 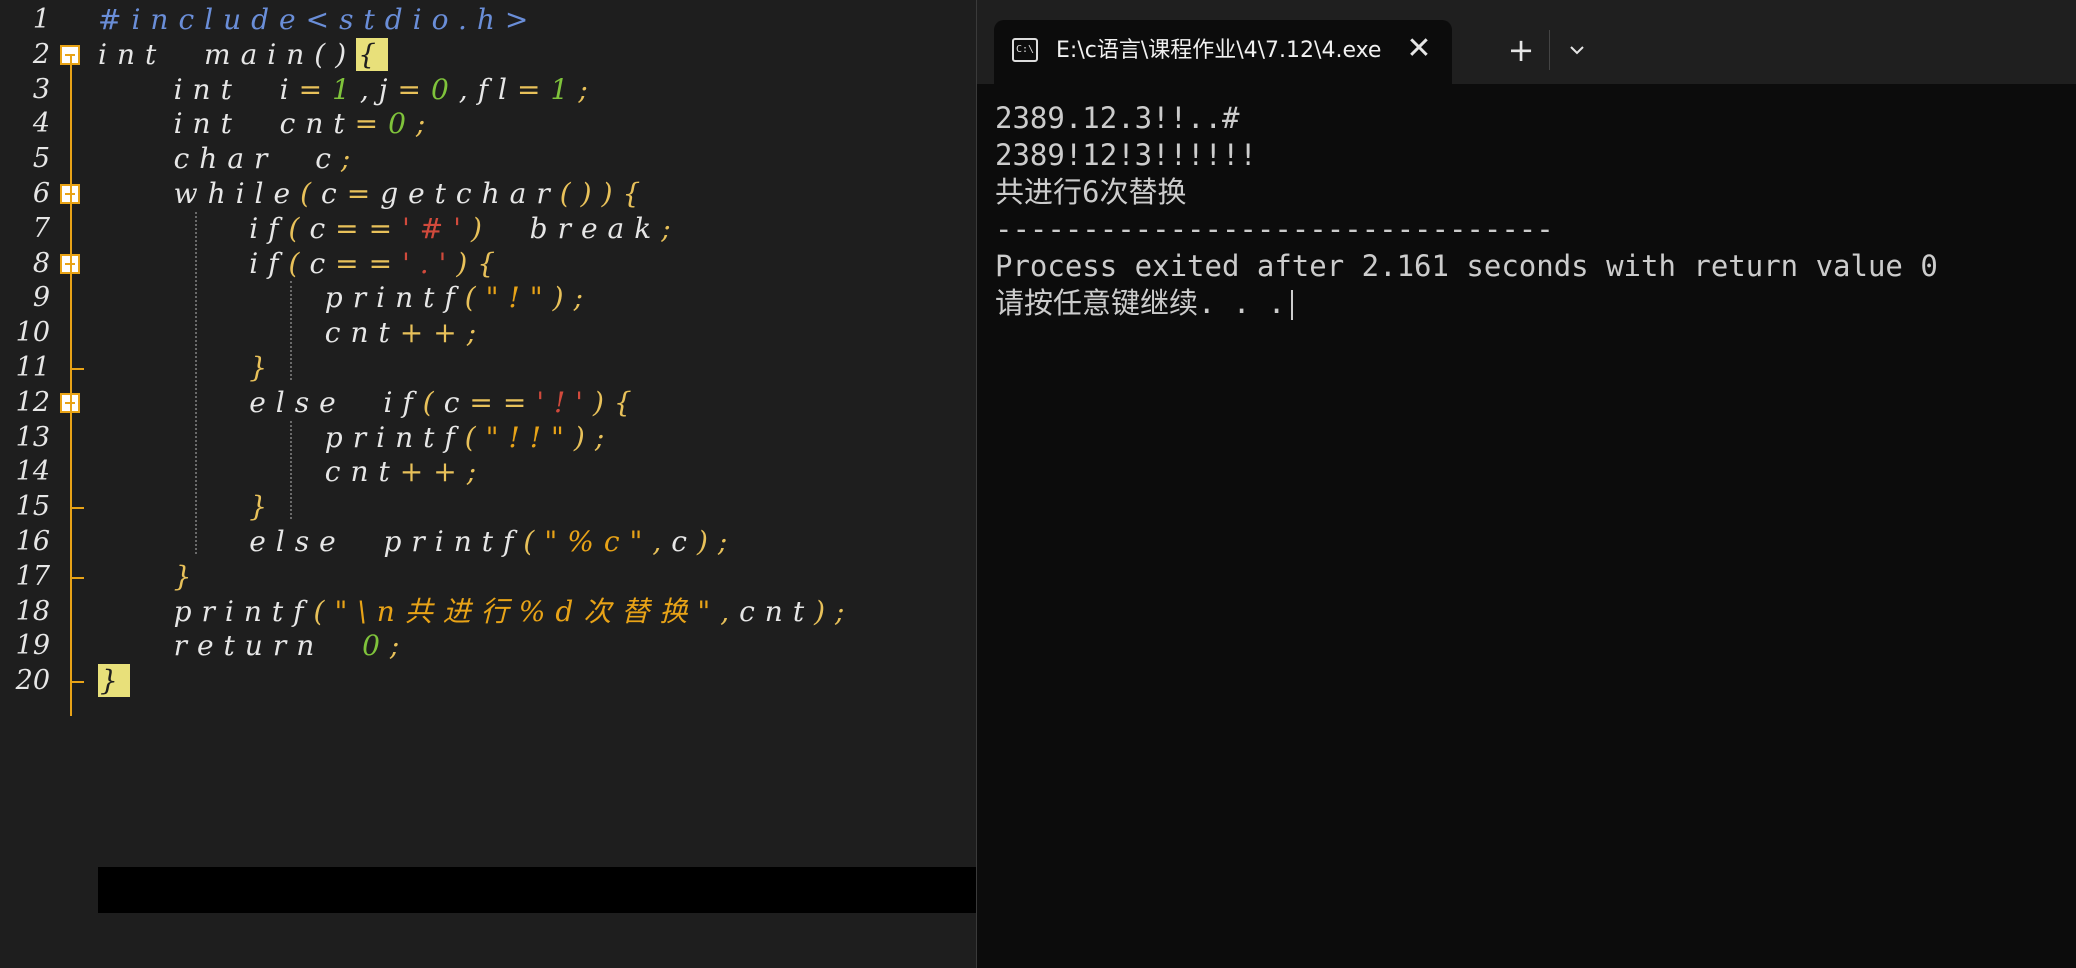 What do you see at coordinates (1140, 303) in the screenshot?
I see `terminal-line-text: 请按任意键继续. . .` at bounding box center [1140, 303].